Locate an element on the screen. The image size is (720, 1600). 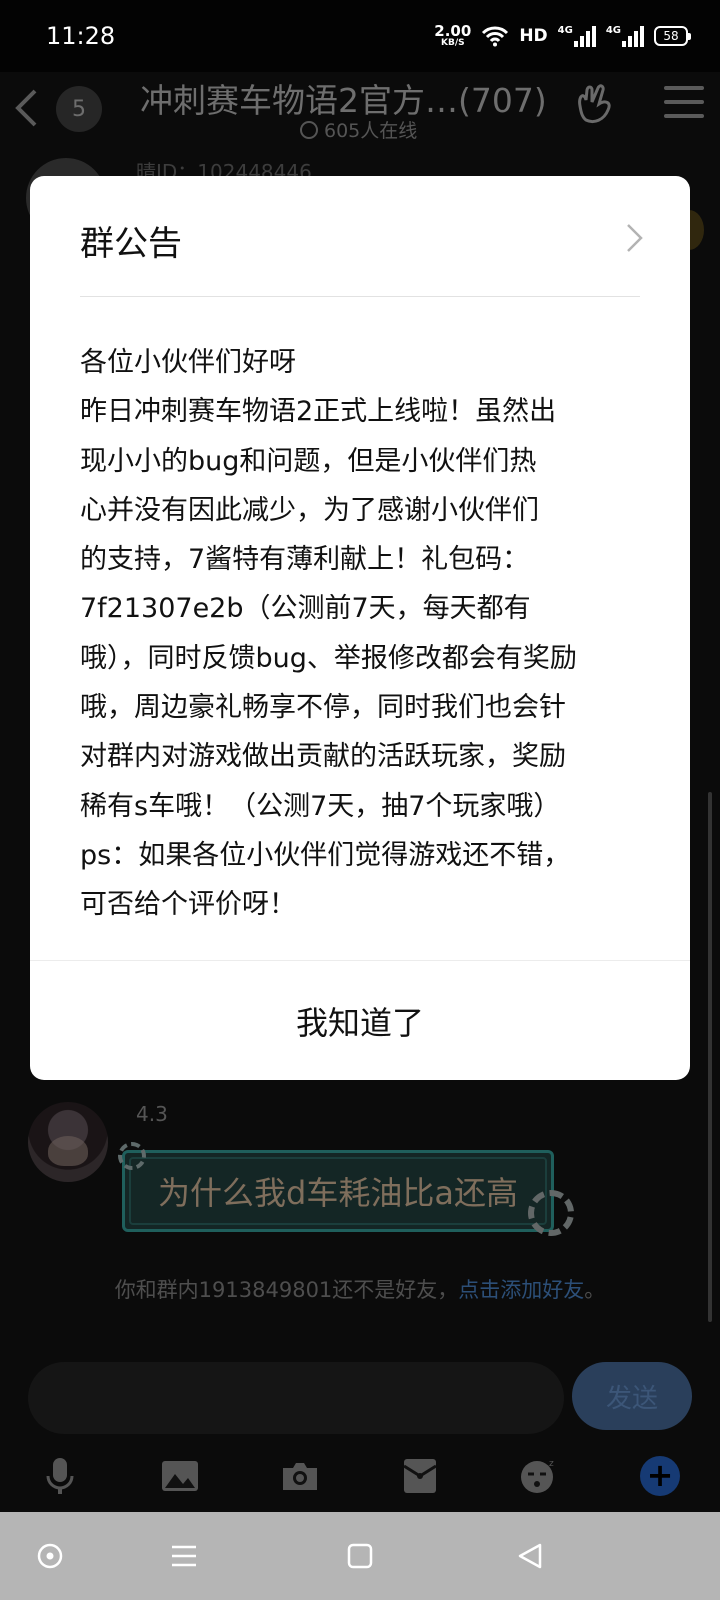
chevron-right-icon is located at coordinates (634, 238).